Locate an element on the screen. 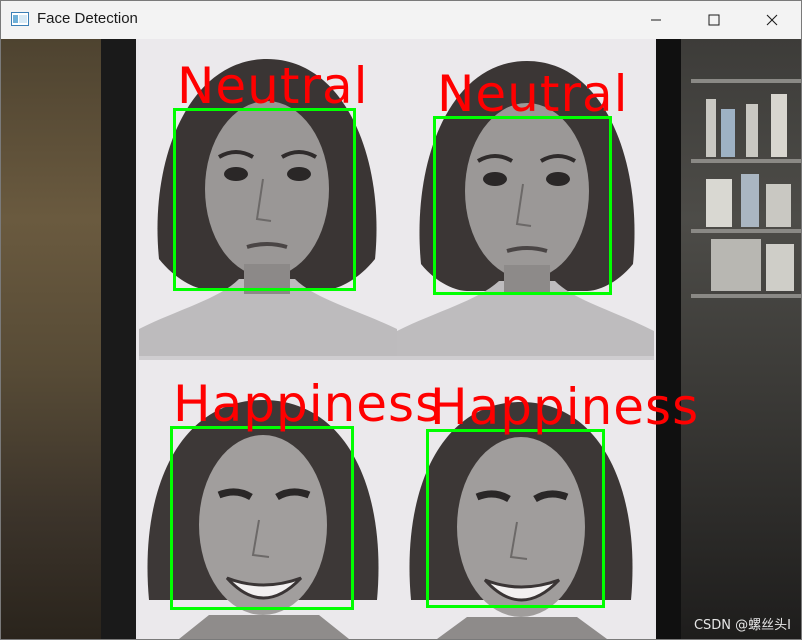 Image resolution: width=802 pixels, height=640 pixels. maximize-button is located at coordinates (714, 20).